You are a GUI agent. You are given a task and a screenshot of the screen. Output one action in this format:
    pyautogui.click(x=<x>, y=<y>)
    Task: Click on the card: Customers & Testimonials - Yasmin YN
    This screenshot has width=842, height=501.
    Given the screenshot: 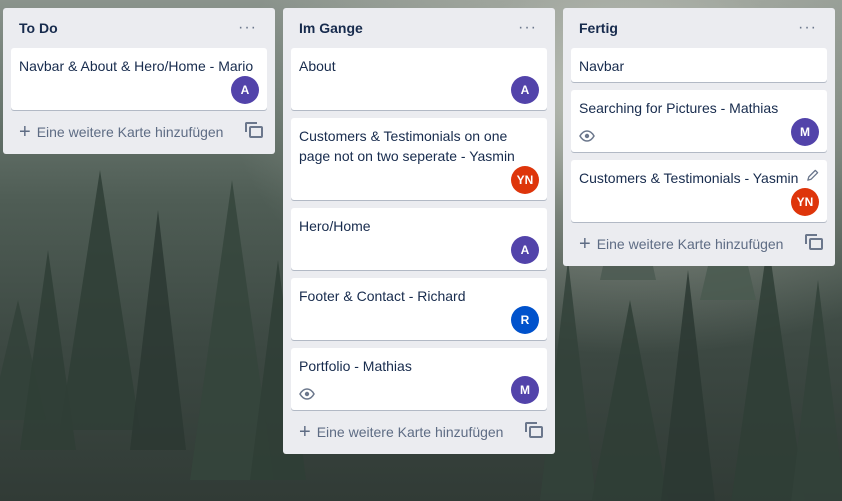 What is the action you would take?
    pyautogui.click(x=699, y=191)
    